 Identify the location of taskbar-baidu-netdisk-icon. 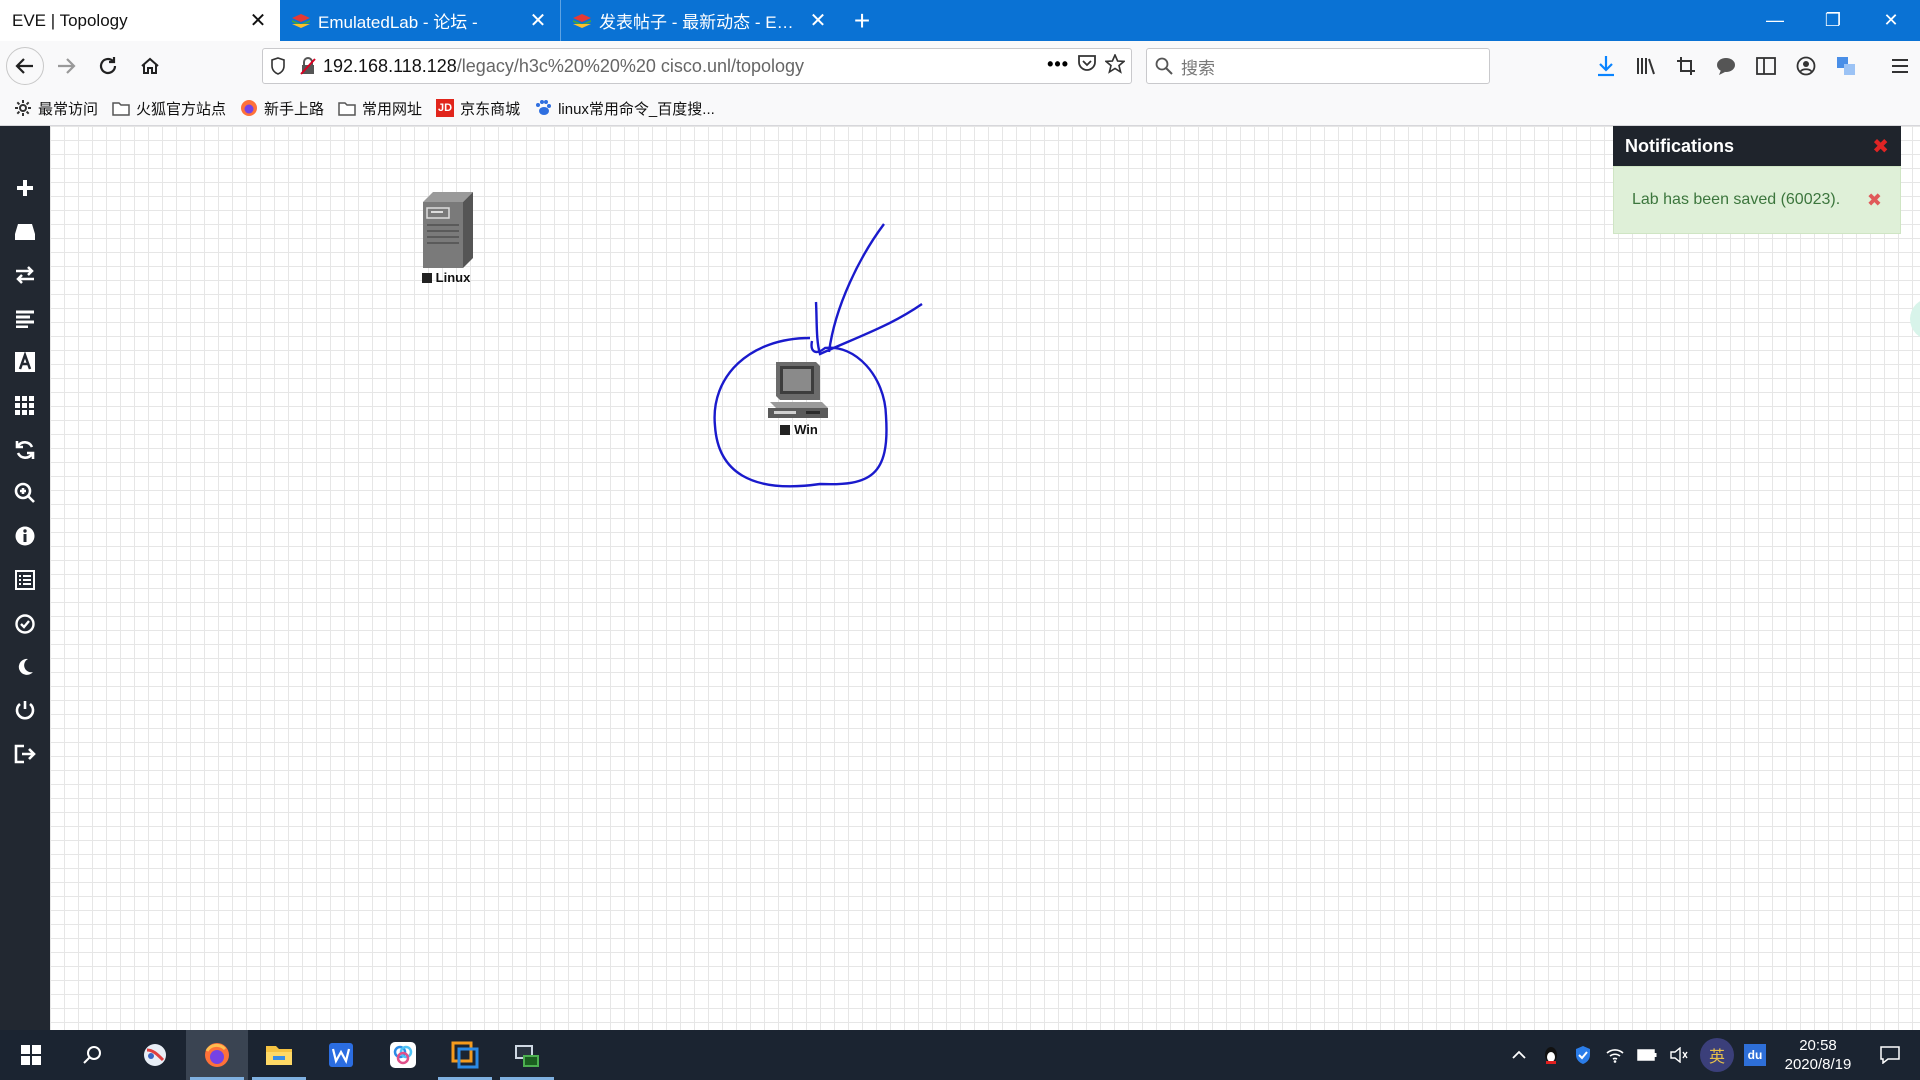
(403, 1055).